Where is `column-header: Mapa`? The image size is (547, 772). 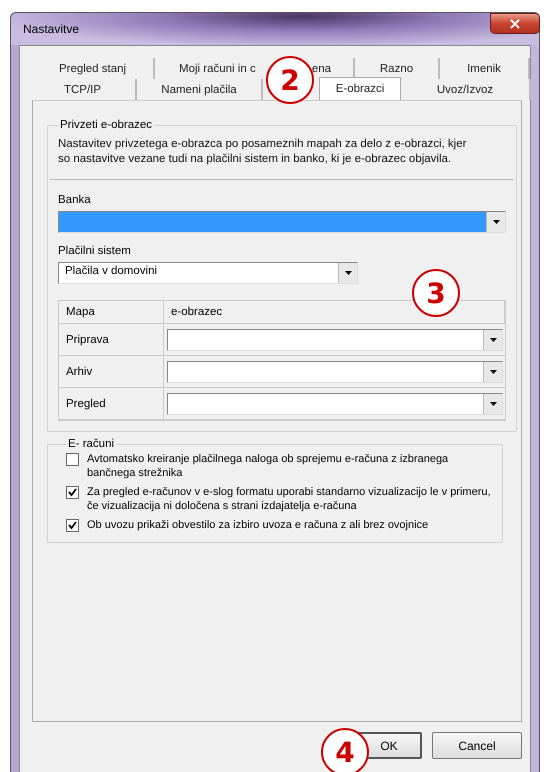 column-header: Mapa is located at coordinates (111, 312).